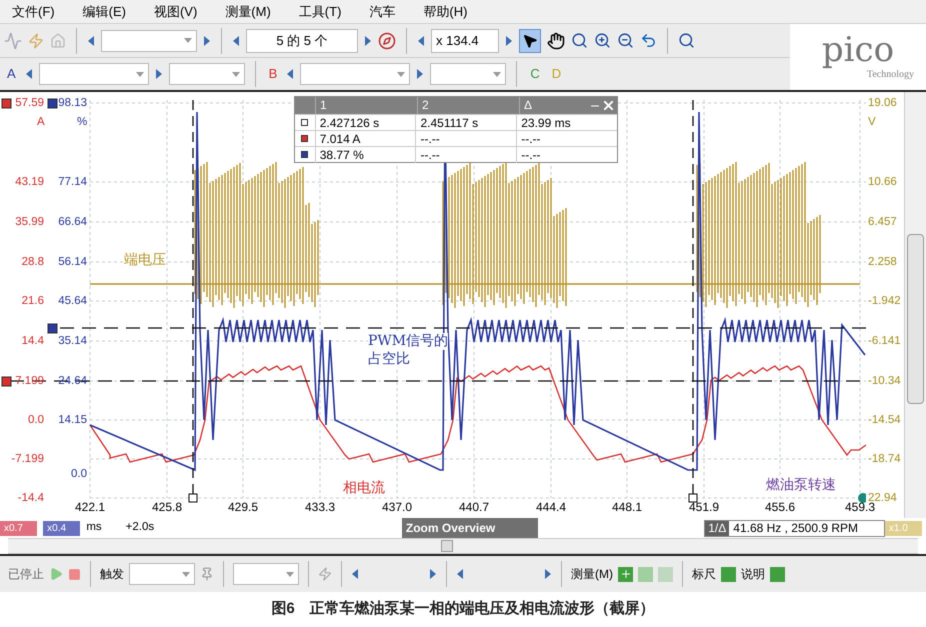  Describe the element at coordinates (58, 40) in the screenshot. I see `home-icon` at that location.